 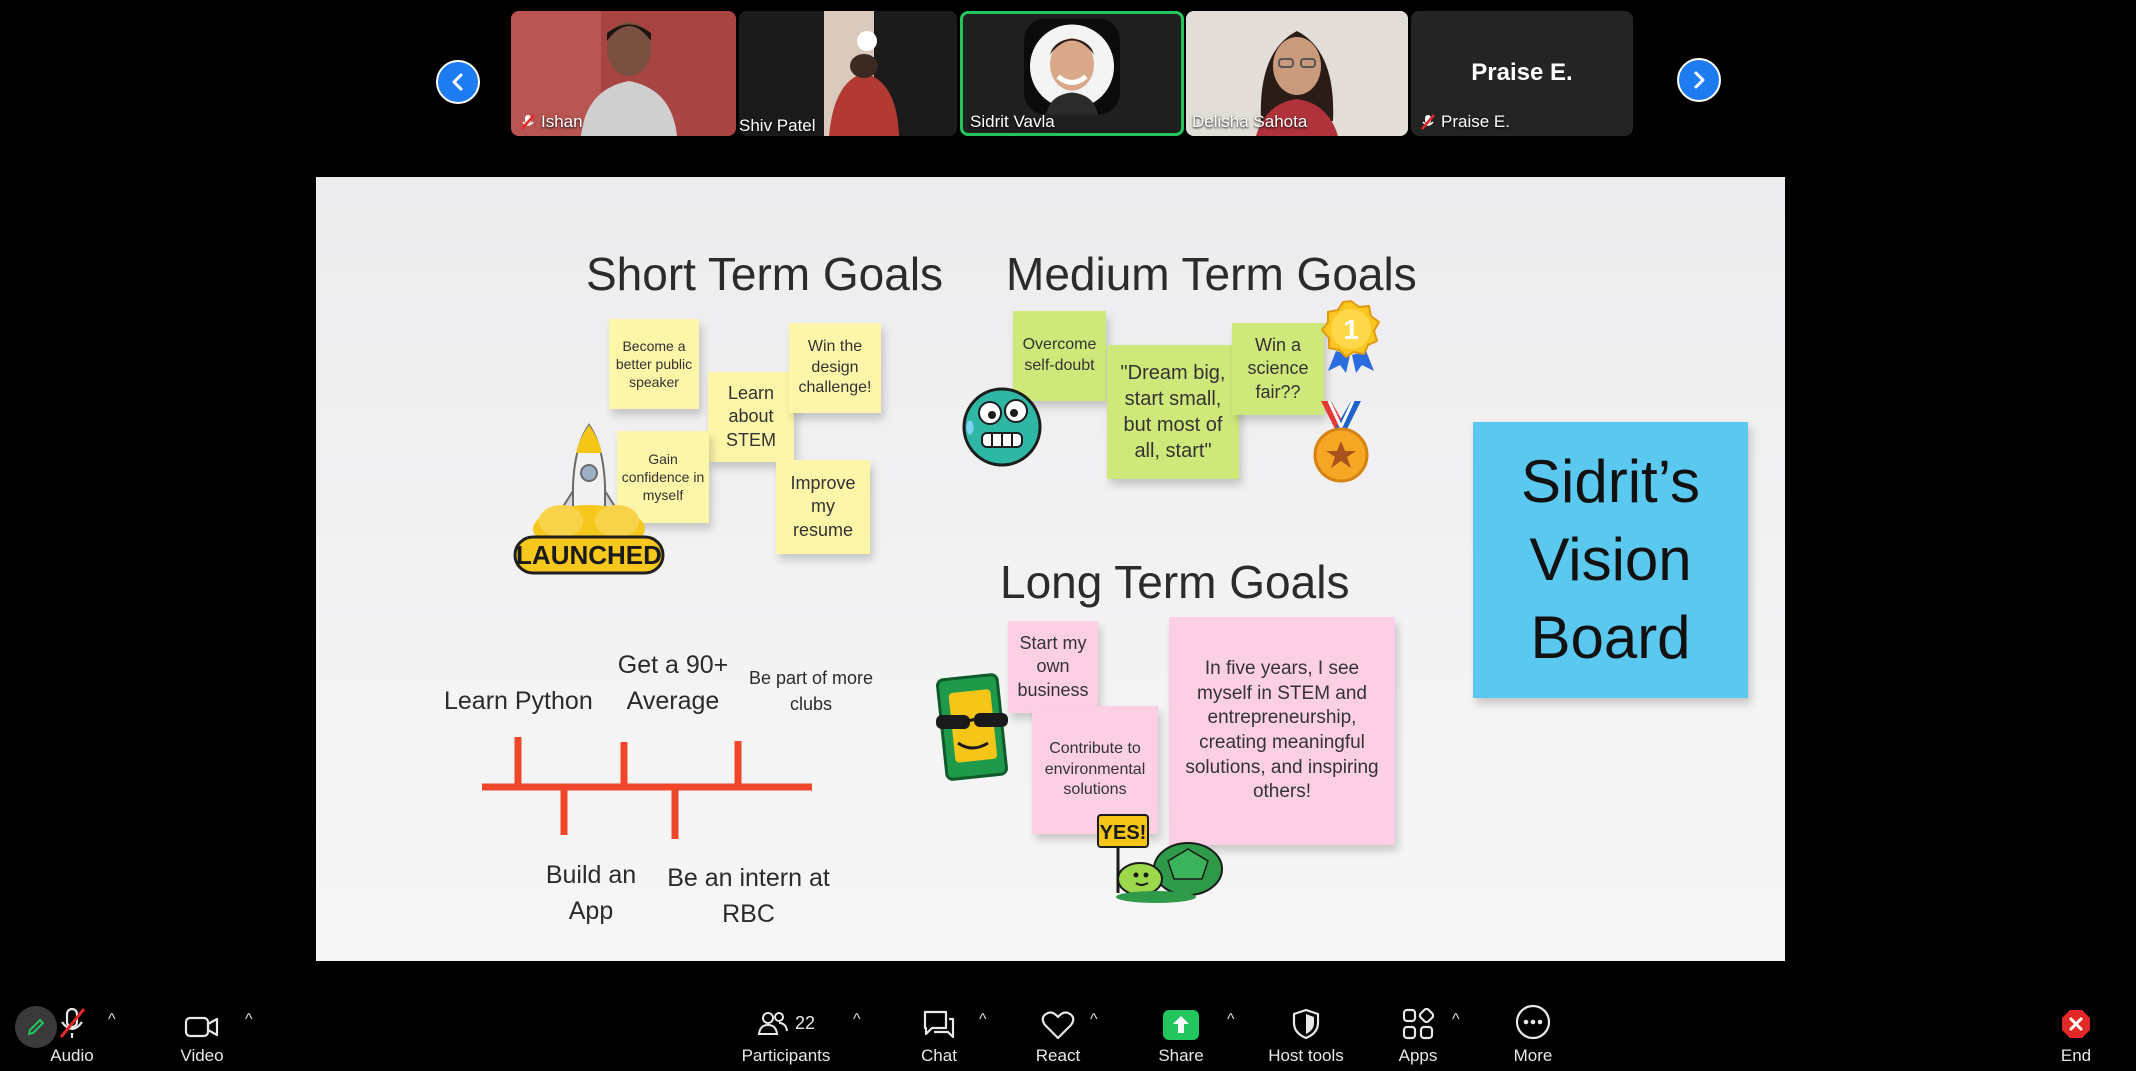 I want to click on rocket-icon: LAUNCHED, so click(x=589, y=499).